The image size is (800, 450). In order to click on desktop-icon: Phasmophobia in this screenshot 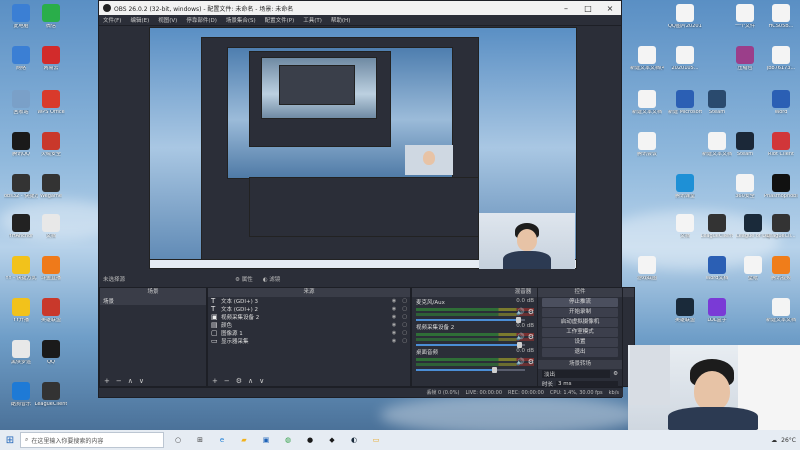, I will do `click(781, 194)`.